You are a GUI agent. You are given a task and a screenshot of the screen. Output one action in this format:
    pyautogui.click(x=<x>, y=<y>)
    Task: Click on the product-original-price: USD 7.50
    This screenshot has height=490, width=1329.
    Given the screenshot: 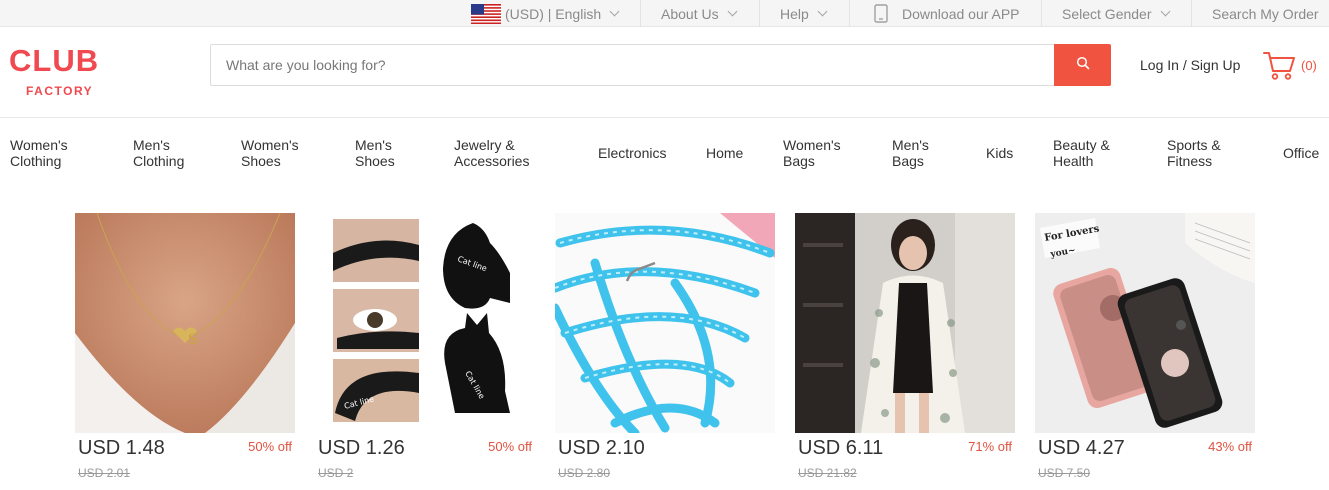 What is the action you would take?
    pyautogui.click(x=1064, y=473)
    